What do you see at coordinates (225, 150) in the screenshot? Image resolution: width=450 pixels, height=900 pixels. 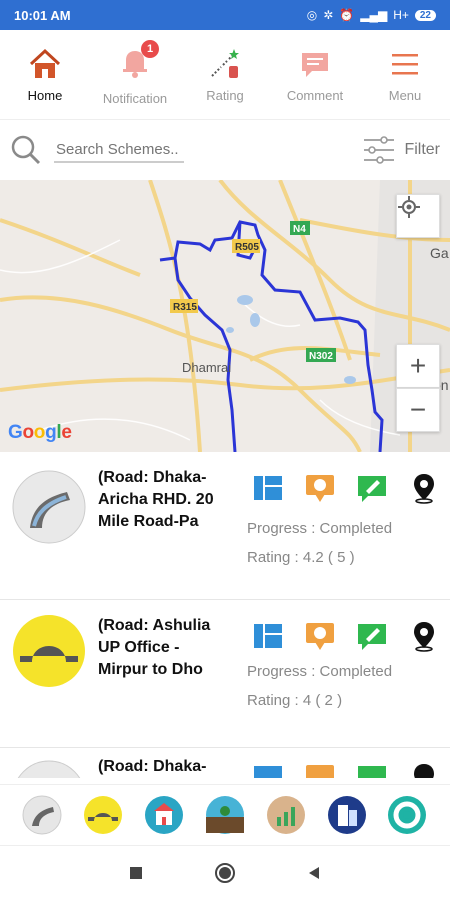 I see `search-row: Filter` at bounding box center [225, 150].